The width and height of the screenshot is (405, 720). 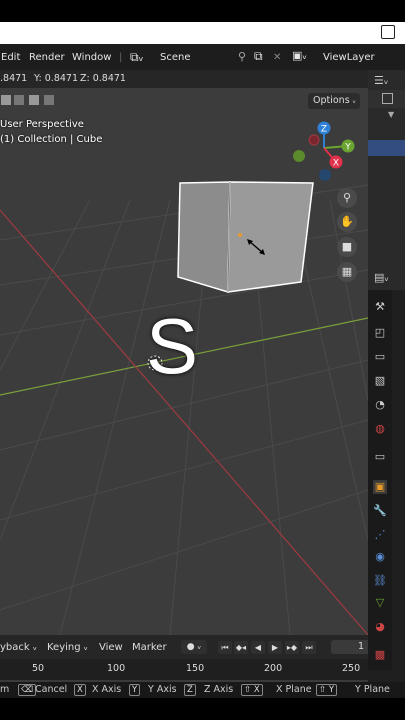 I want to click on new-scene-icon: ⧉, so click(x=258, y=56).